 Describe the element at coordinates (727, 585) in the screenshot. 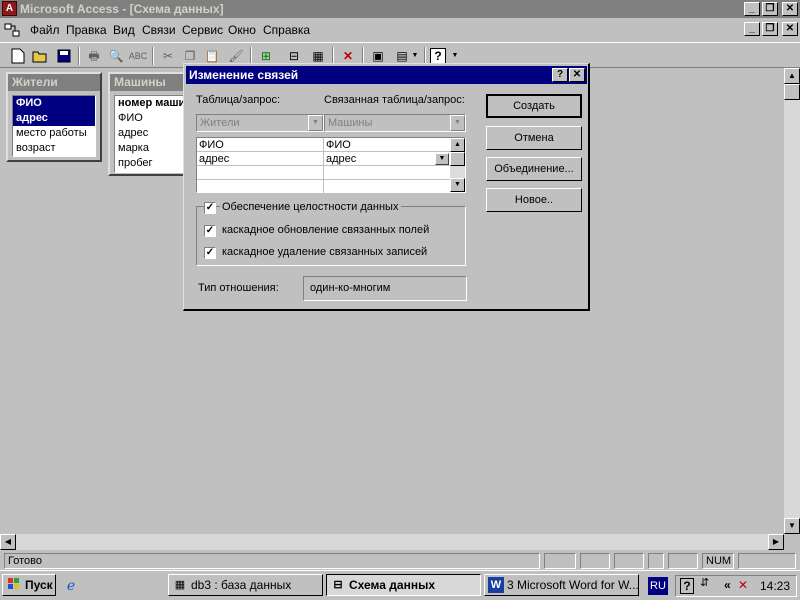

I see `chevron-left-icon: «` at that location.